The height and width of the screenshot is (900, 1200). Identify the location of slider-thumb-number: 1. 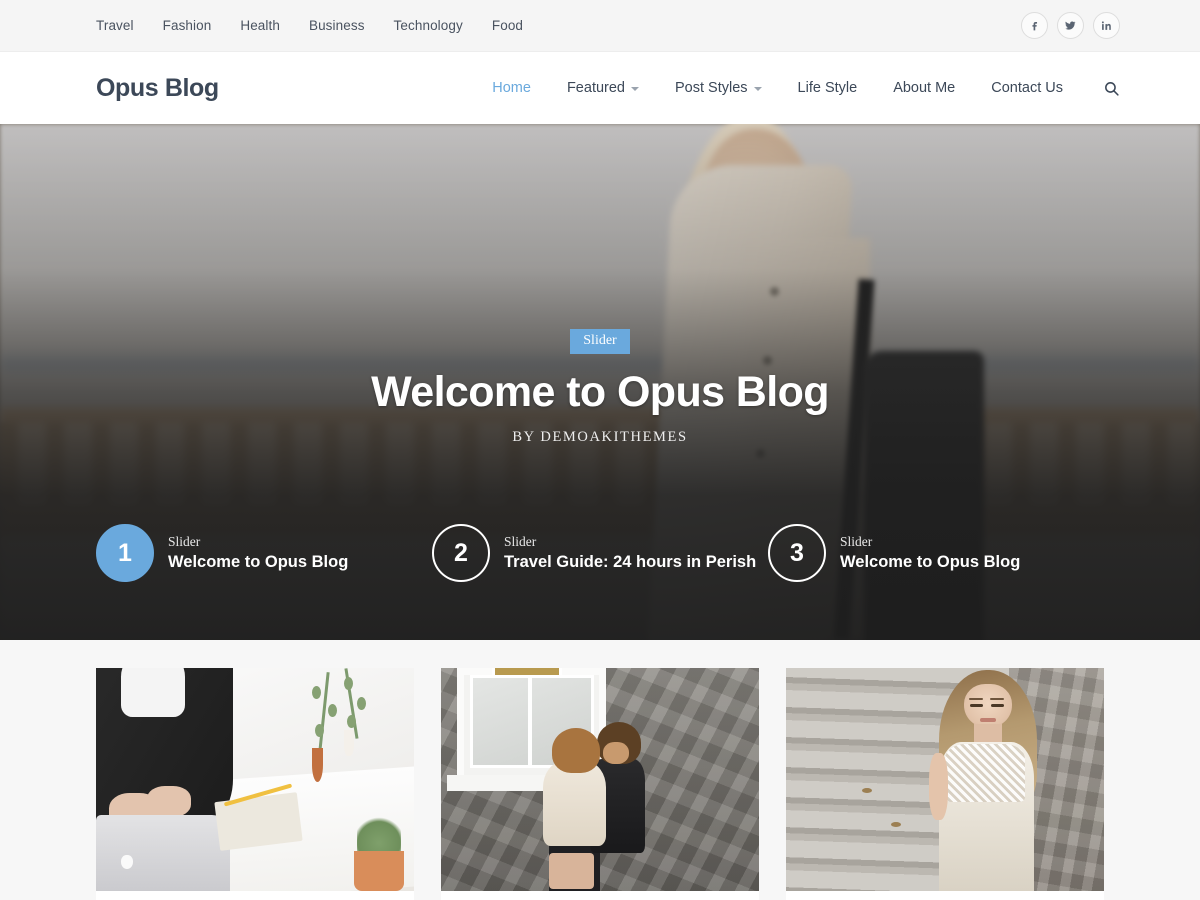
(125, 553).